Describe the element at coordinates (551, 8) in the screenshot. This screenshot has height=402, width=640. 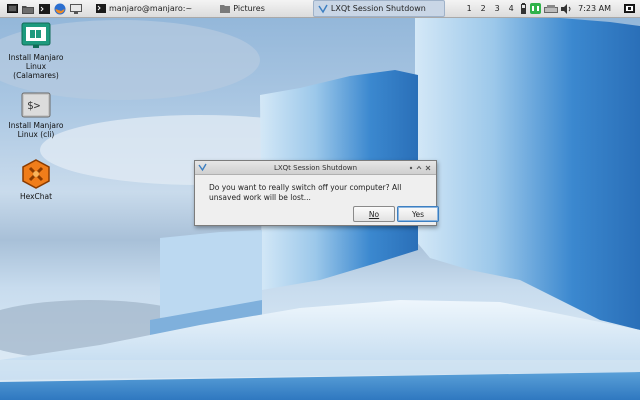
I see `removable-drive-icon` at that location.